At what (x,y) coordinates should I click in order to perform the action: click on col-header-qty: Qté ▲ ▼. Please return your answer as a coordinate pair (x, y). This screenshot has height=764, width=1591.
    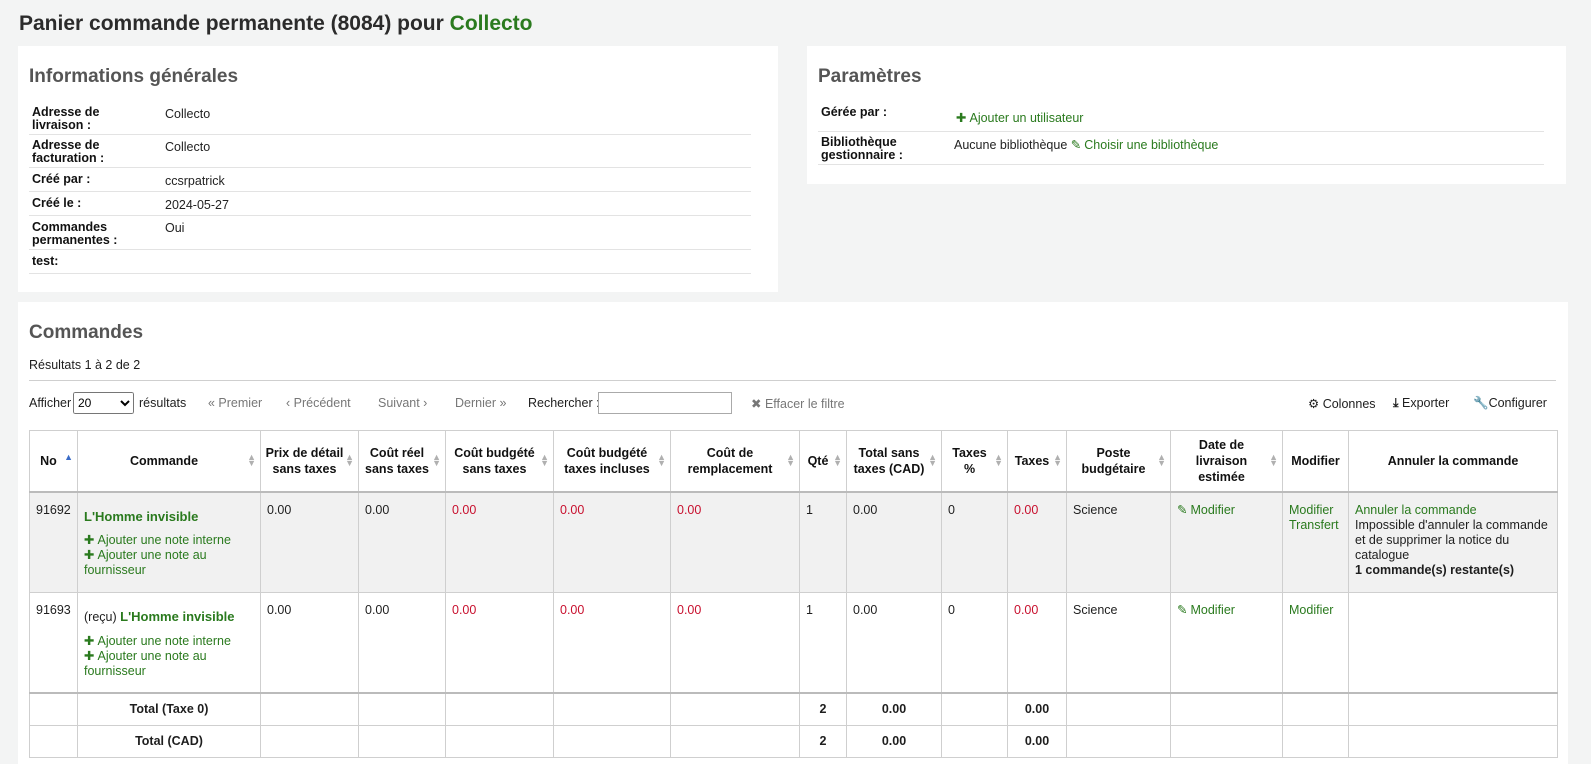
    Looking at the image, I should click on (823, 461).